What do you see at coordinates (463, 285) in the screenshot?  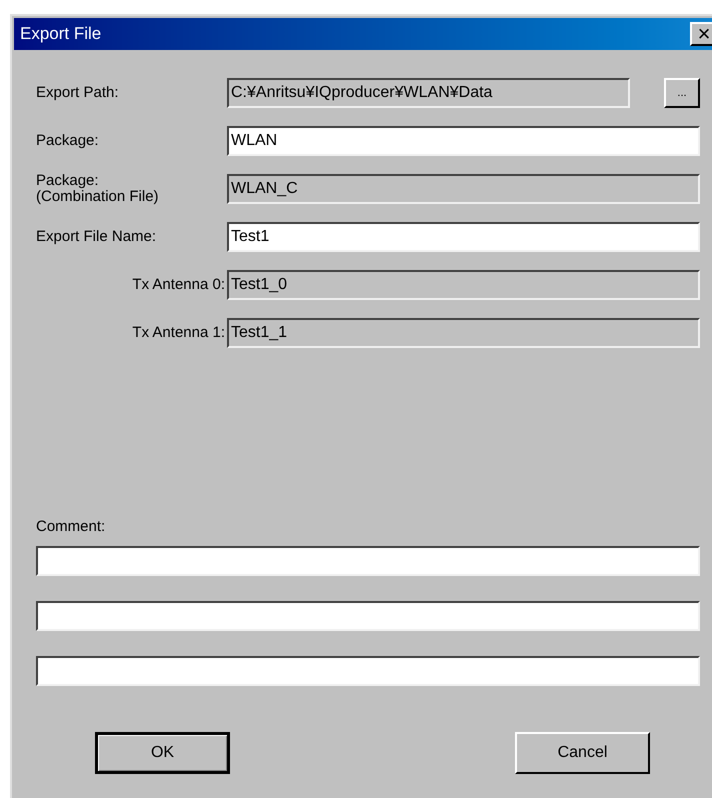 I see `text-field: Test1_0` at bounding box center [463, 285].